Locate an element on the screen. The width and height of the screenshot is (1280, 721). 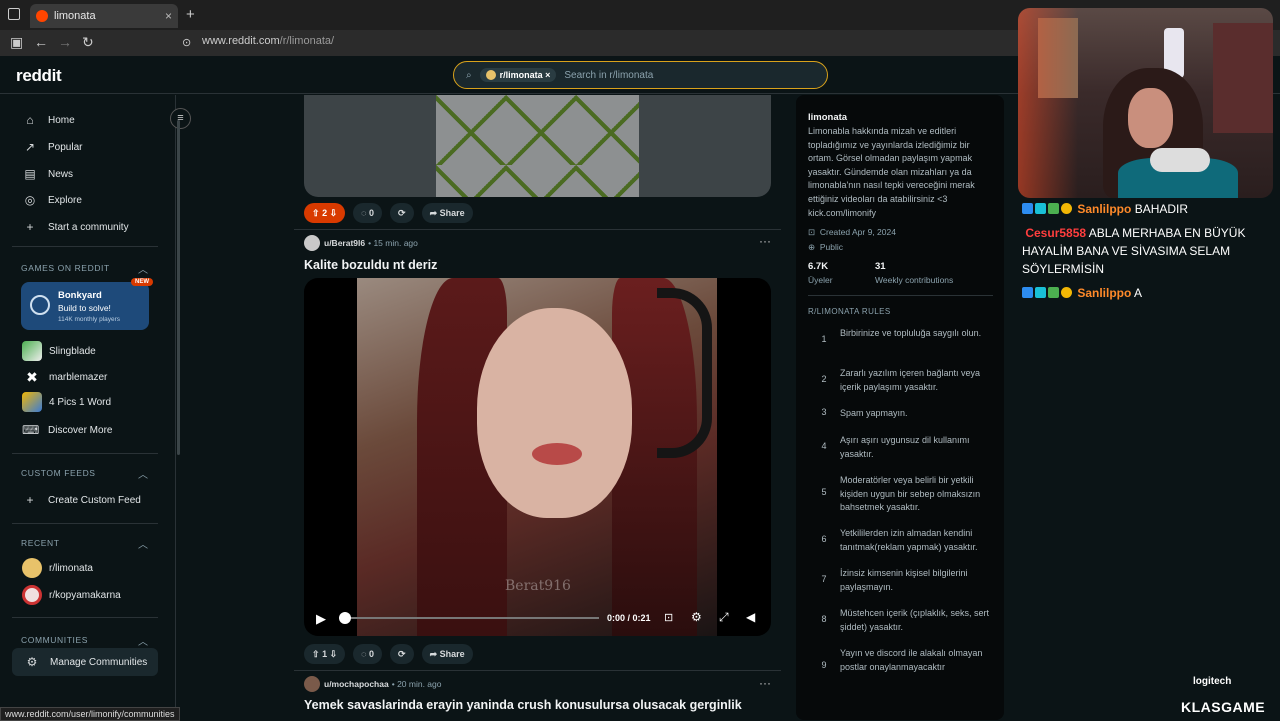
sidebar-item-start-community: + Start a community is located at coordinates (75, 227).